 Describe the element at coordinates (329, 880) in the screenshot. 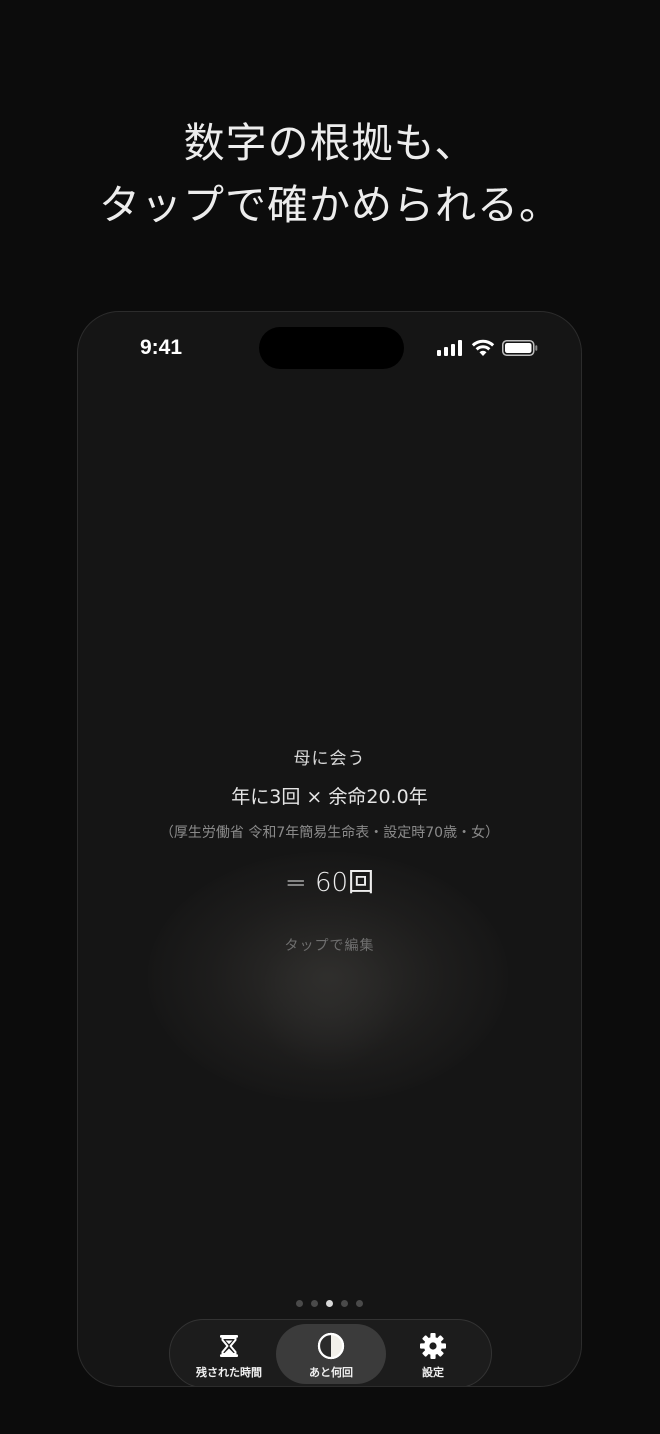

I see `calculation-result: = 60回` at that location.